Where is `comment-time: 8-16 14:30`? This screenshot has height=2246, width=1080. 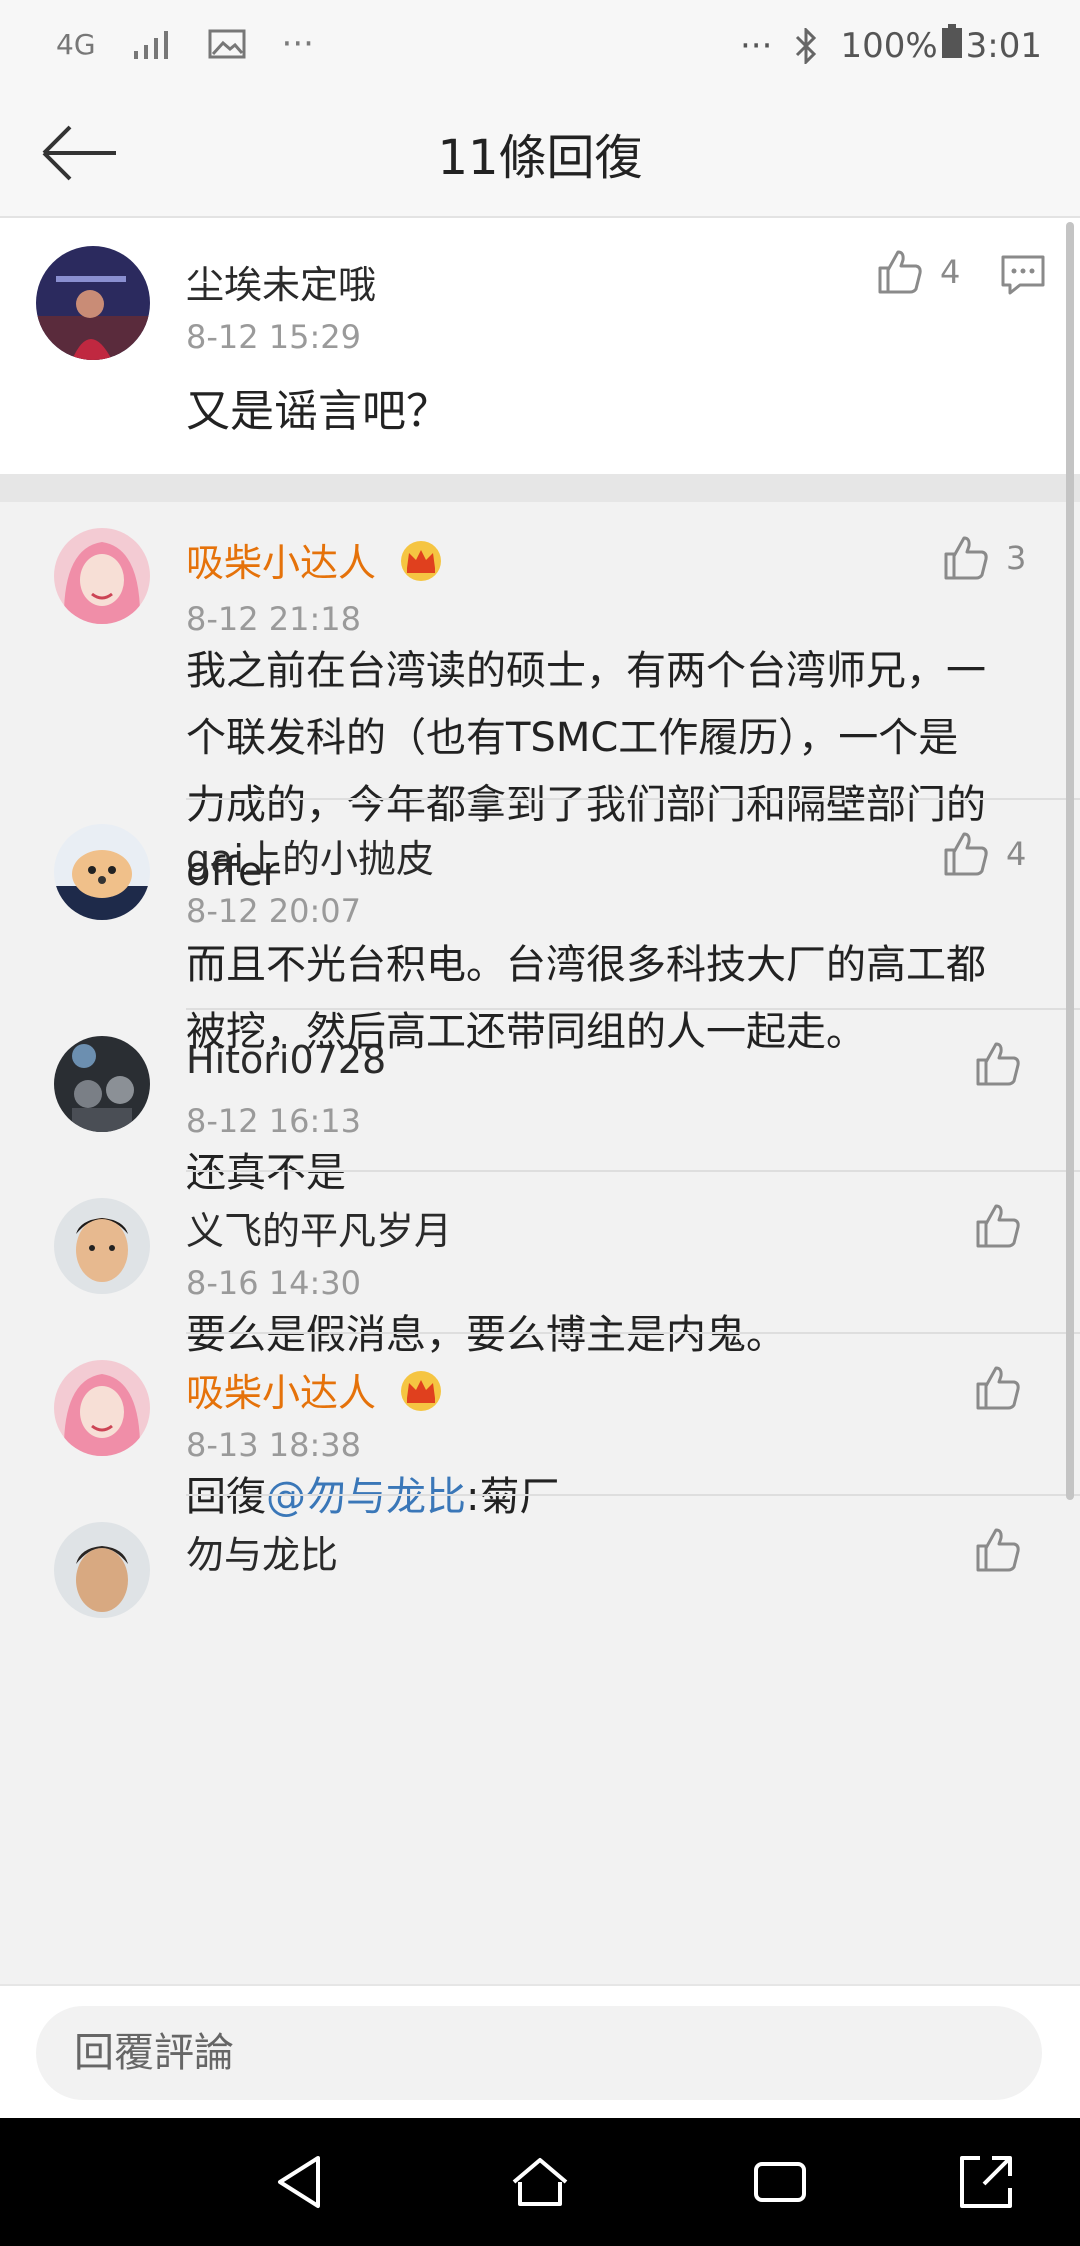 comment-time: 8-16 14:30 is located at coordinates (274, 1283).